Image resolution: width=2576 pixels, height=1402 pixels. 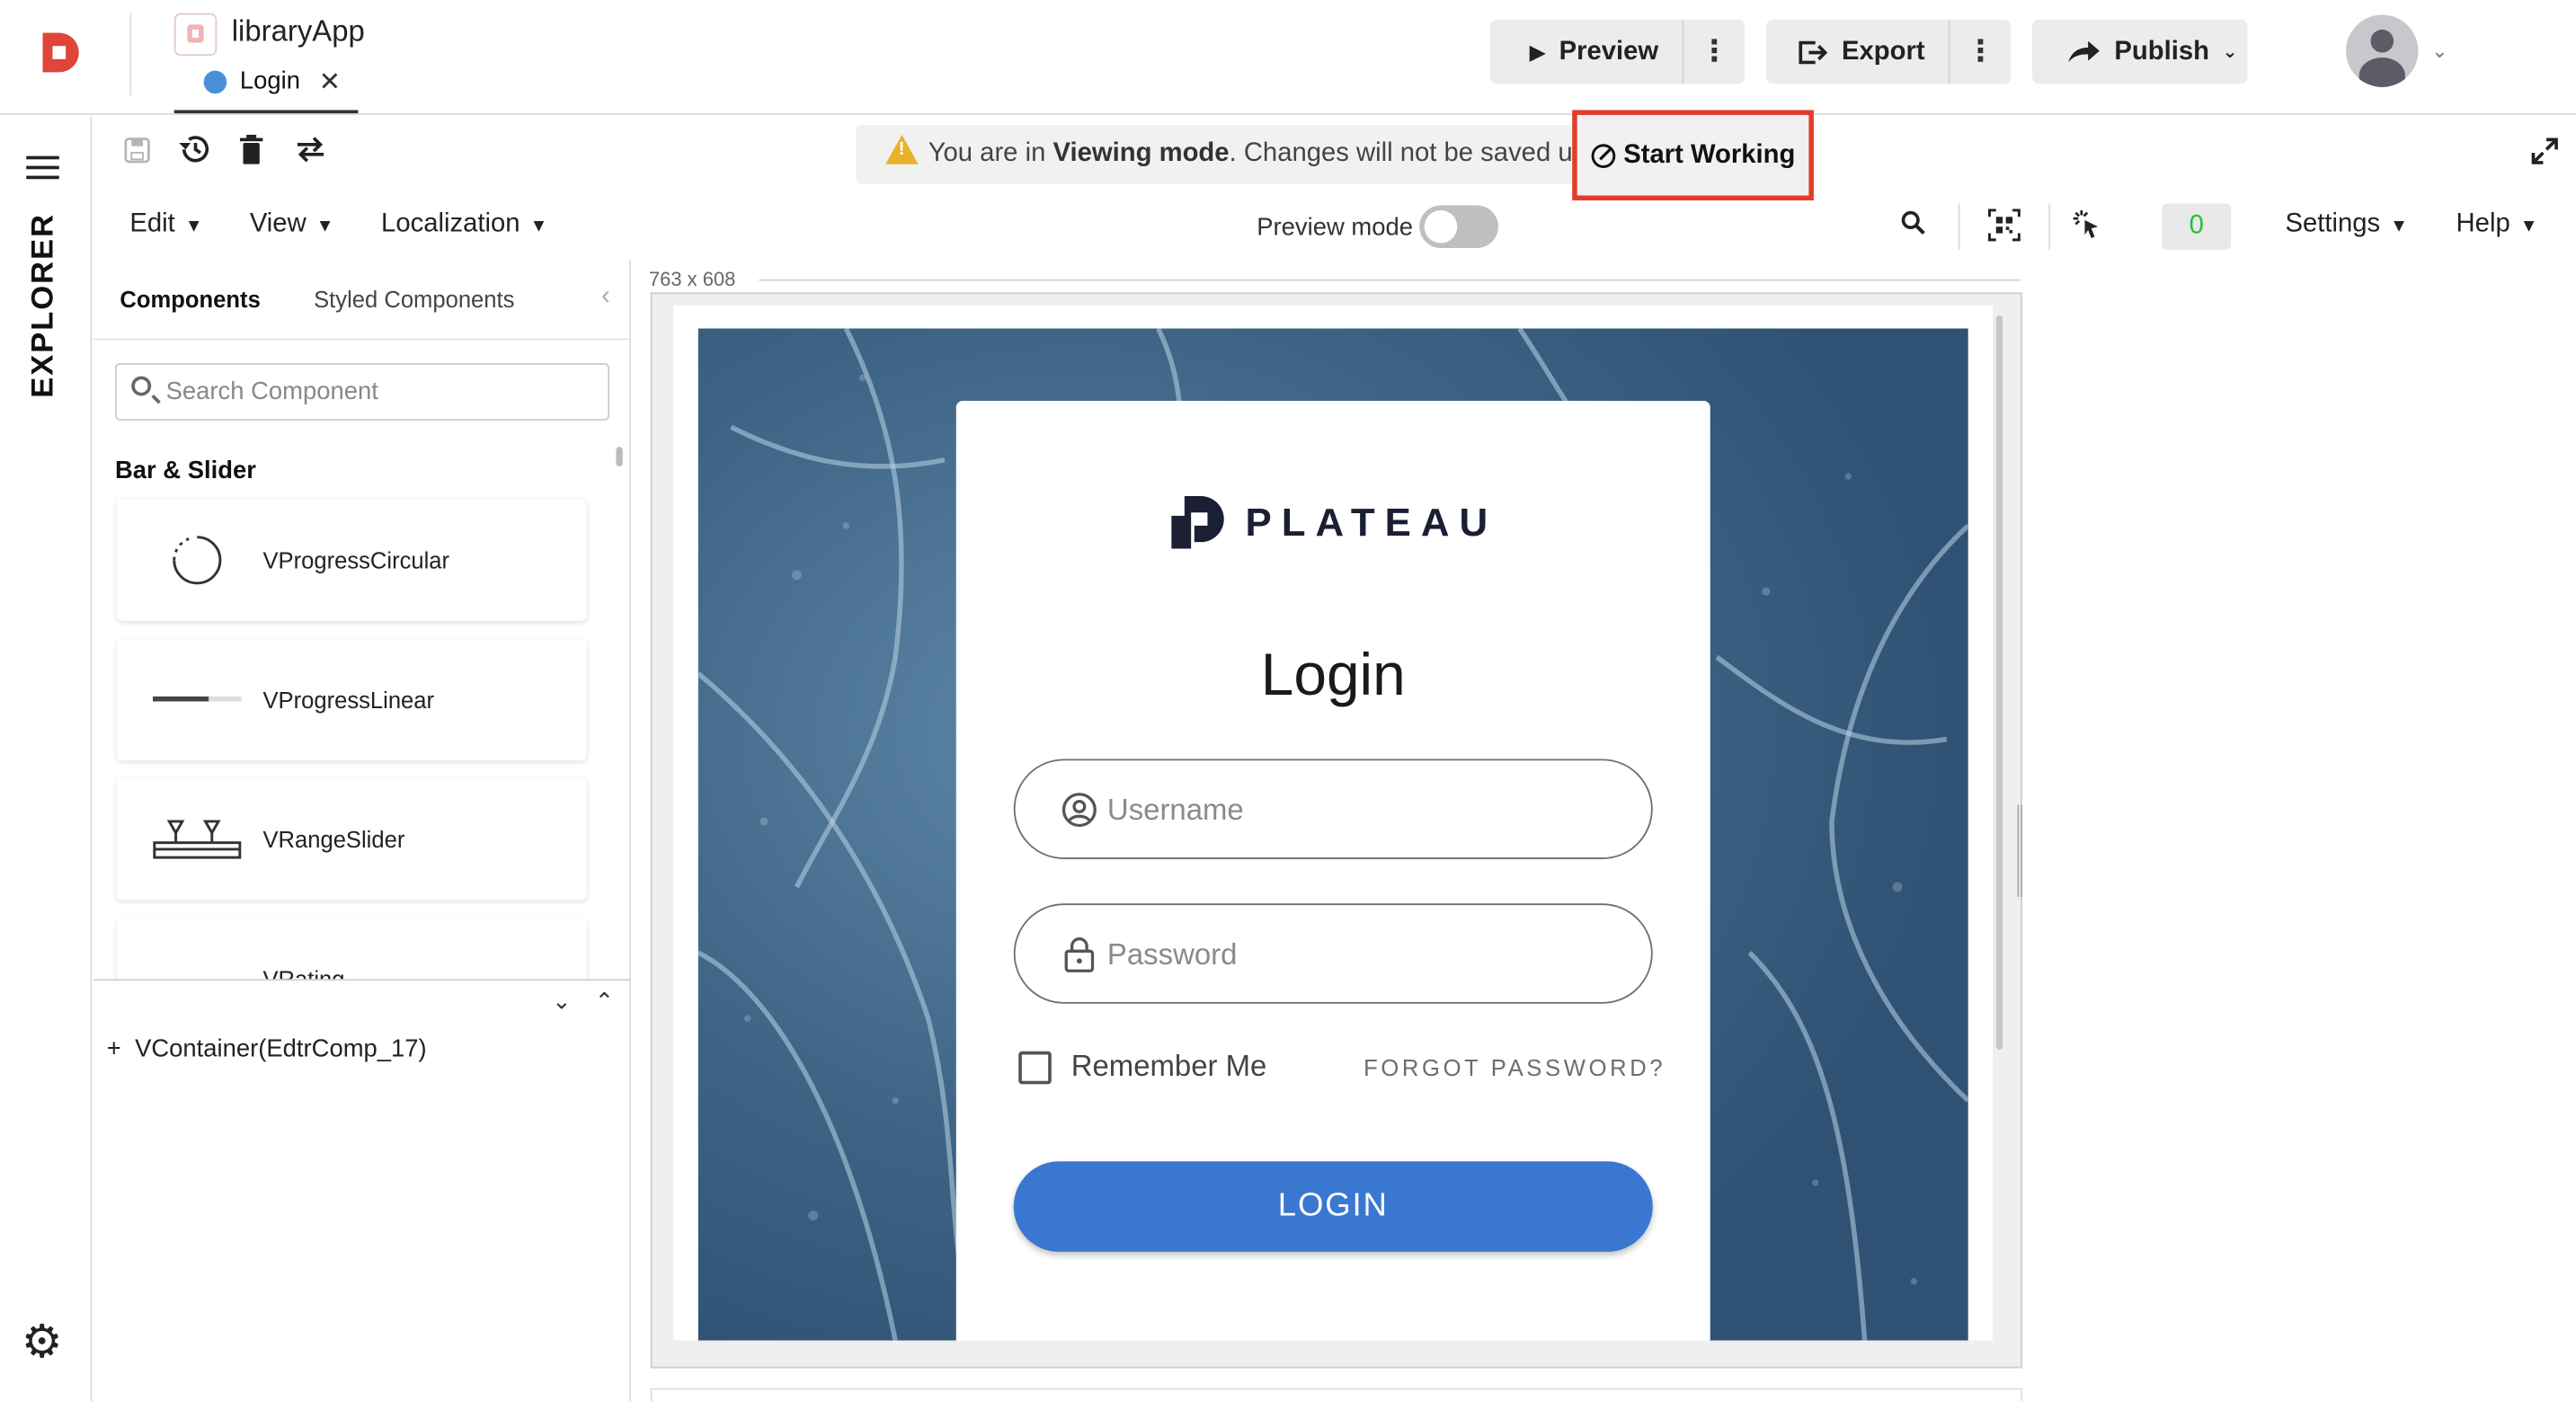 I want to click on hamburger-menu-icon, so click(x=42, y=167).